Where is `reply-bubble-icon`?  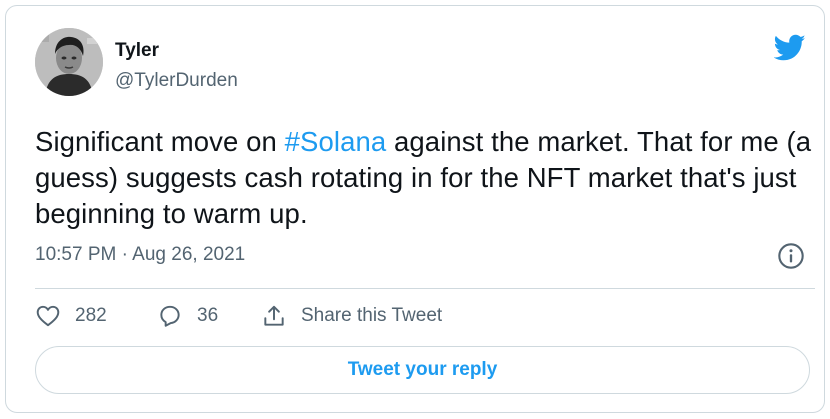 reply-bubble-icon is located at coordinates (170, 316).